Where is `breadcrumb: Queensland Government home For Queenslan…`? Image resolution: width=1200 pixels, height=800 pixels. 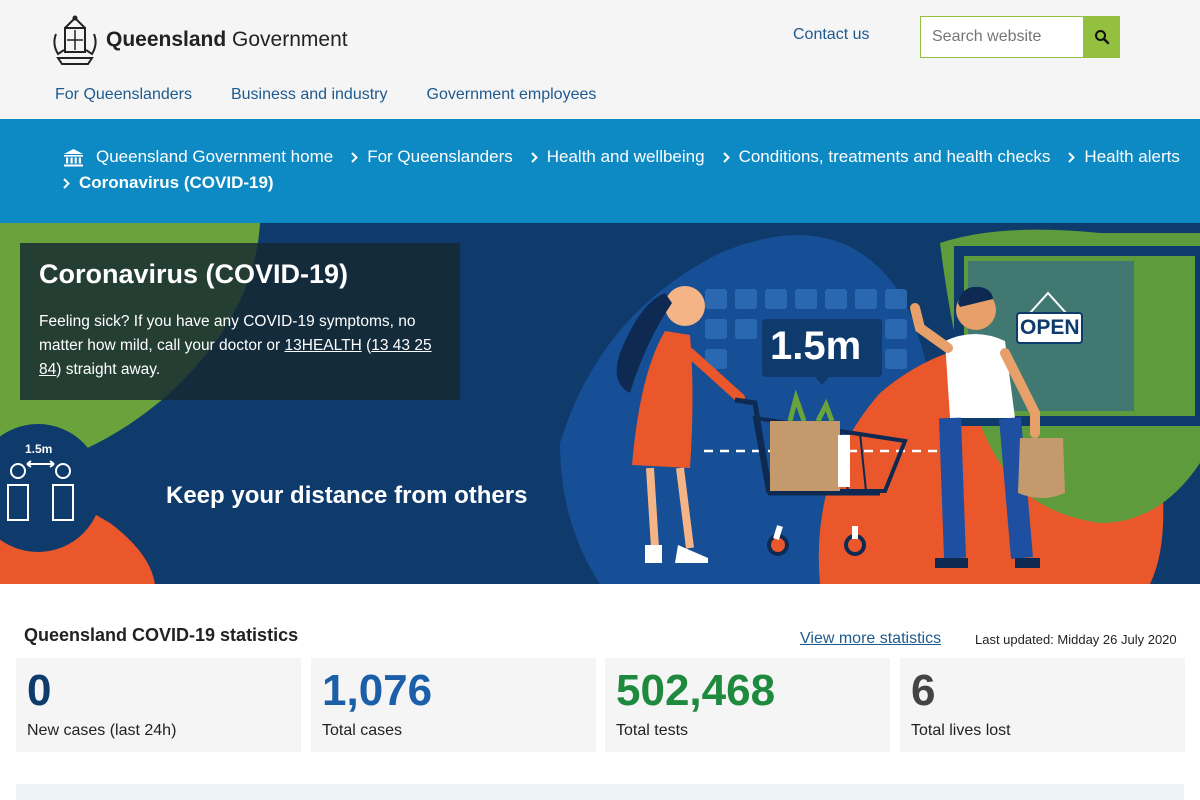 breadcrumb: Queensland Government home For Queenslan… is located at coordinates (600, 171).